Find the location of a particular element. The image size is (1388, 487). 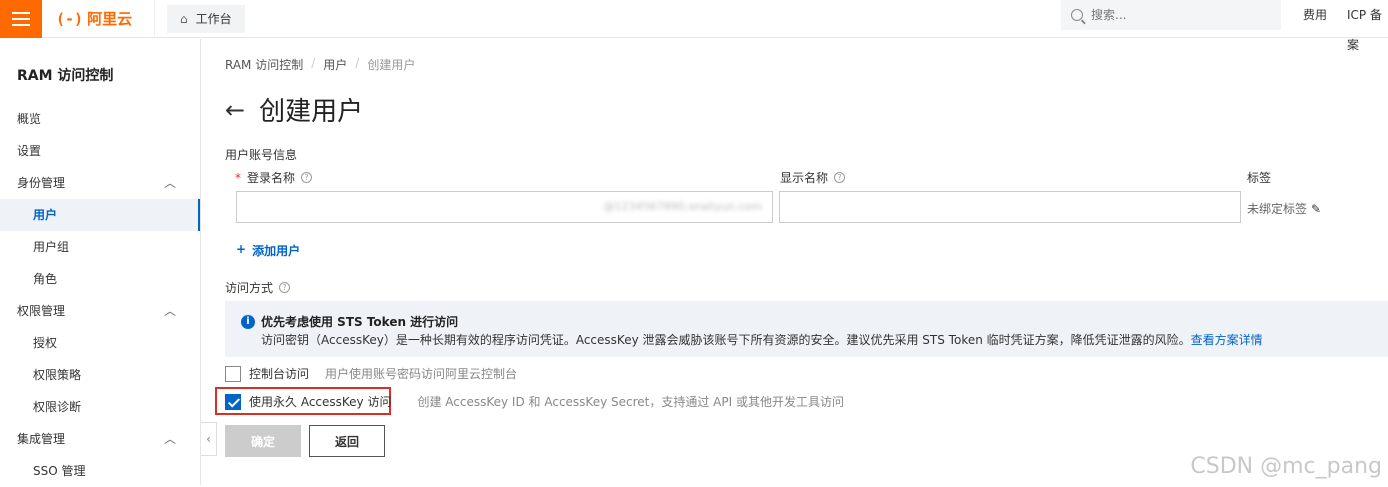

console-access-option: 控制台访问 用户使用账号密码访问阿里云控制台 is located at coordinates (371, 373).